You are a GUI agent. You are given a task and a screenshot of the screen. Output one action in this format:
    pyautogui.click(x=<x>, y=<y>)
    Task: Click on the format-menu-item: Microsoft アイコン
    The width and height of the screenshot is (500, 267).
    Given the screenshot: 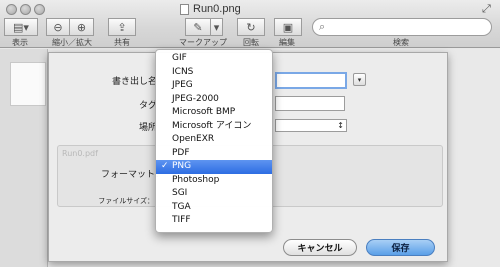 What is the action you would take?
    pyautogui.click(x=214, y=127)
    